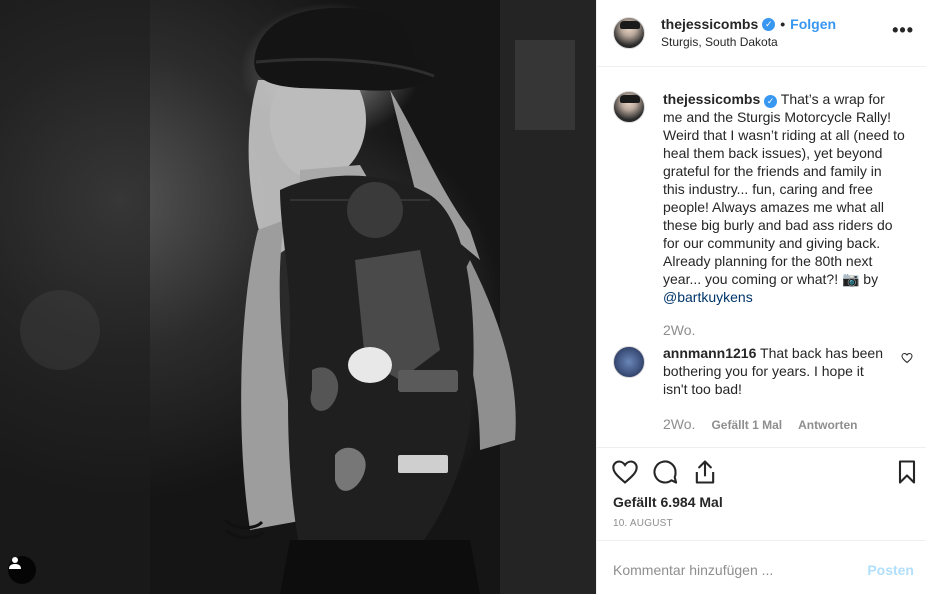  What do you see at coordinates (709, 353) in the screenshot?
I see `comment-username: annmann1216` at bounding box center [709, 353].